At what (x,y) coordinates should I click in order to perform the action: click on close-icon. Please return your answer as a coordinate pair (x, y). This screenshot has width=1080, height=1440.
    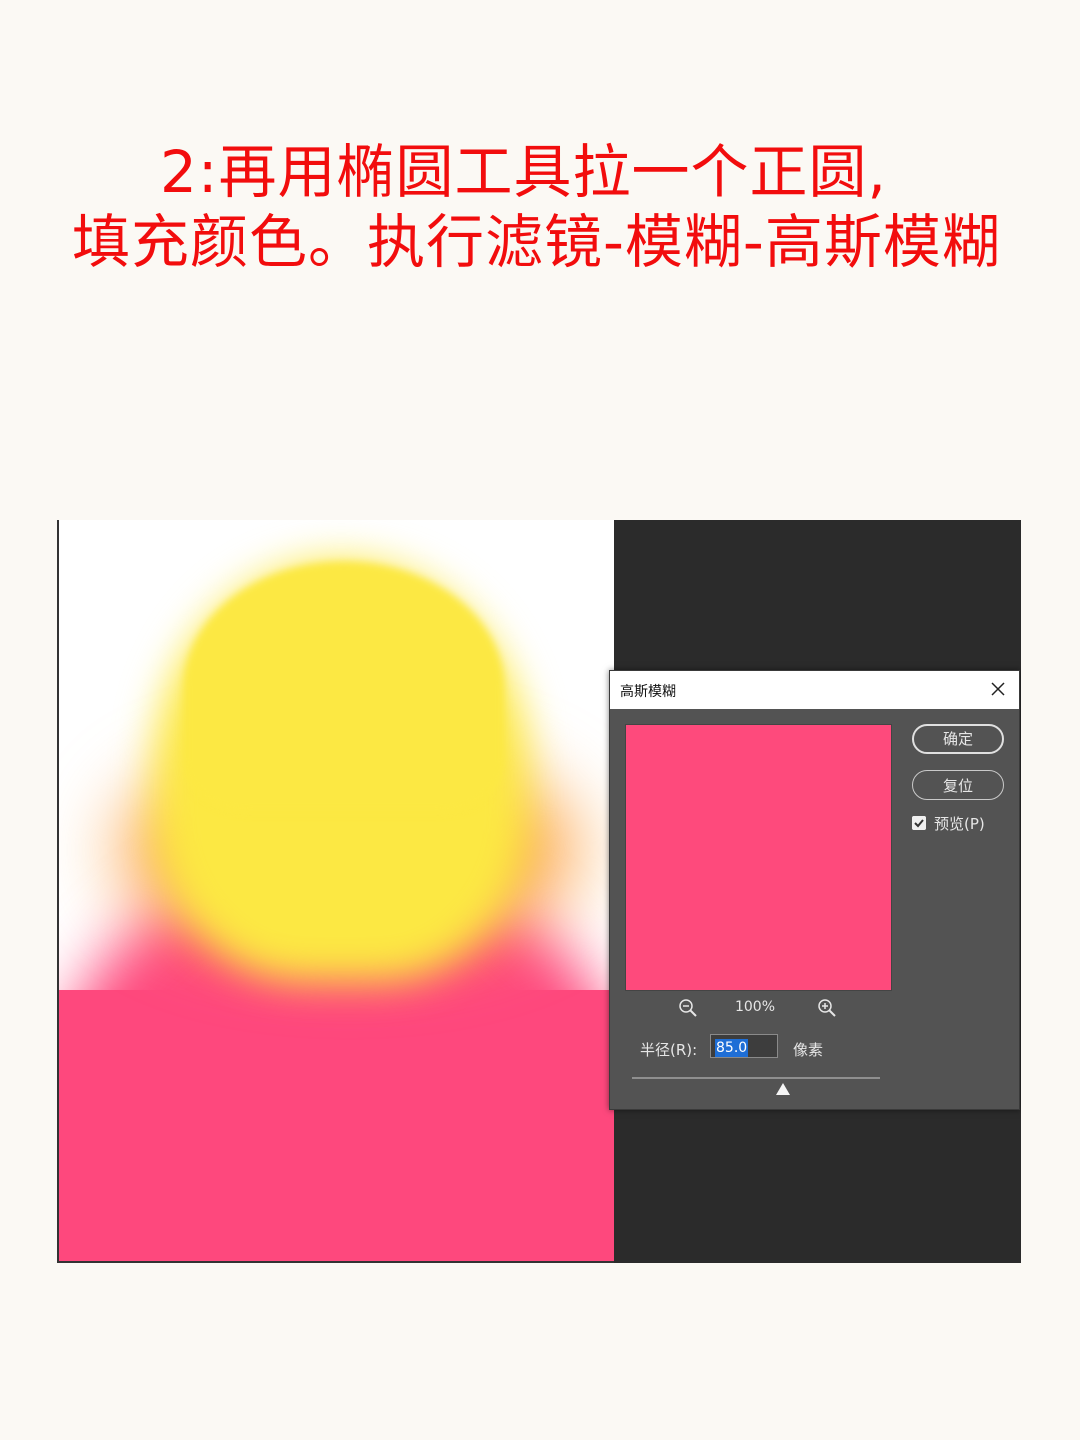
    Looking at the image, I should click on (998, 689).